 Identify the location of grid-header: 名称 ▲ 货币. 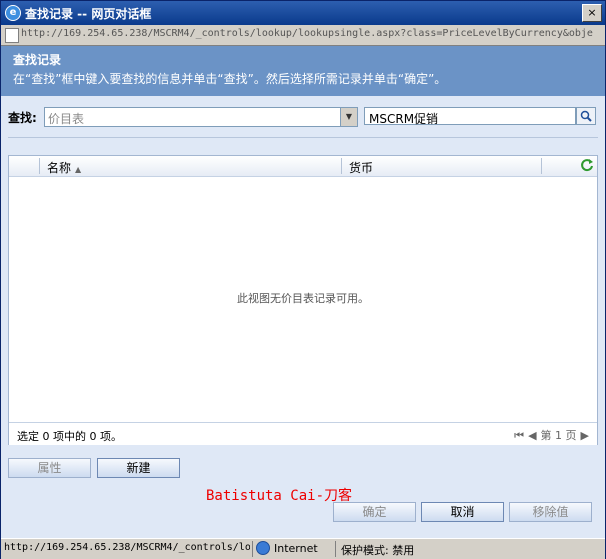
(303, 166).